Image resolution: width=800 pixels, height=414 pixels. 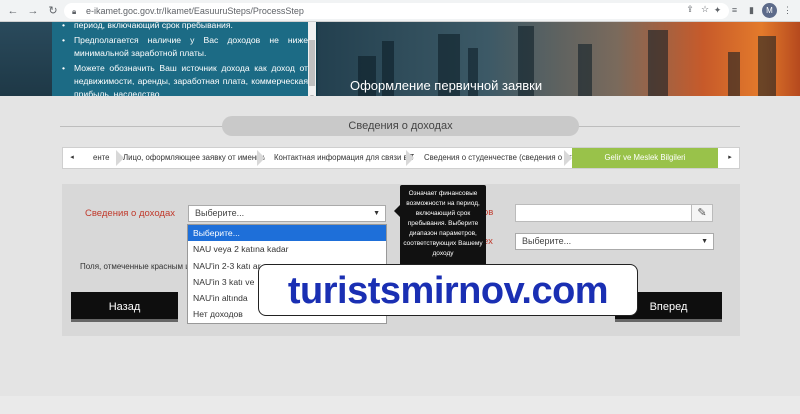 I want to click on info-item: период, включающий срок пребывания., so click(x=185, y=27).